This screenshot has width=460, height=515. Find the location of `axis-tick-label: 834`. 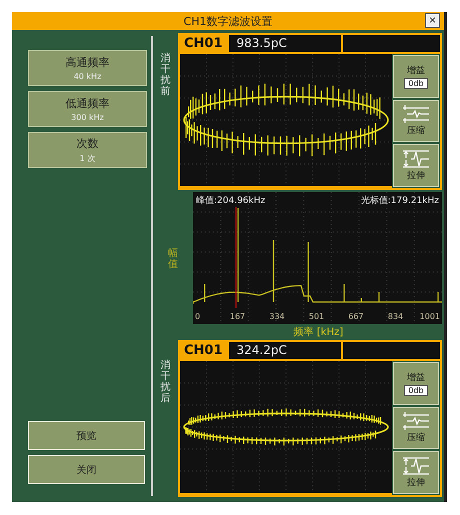

axis-tick-label: 834 is located at coordinates (396, 316).